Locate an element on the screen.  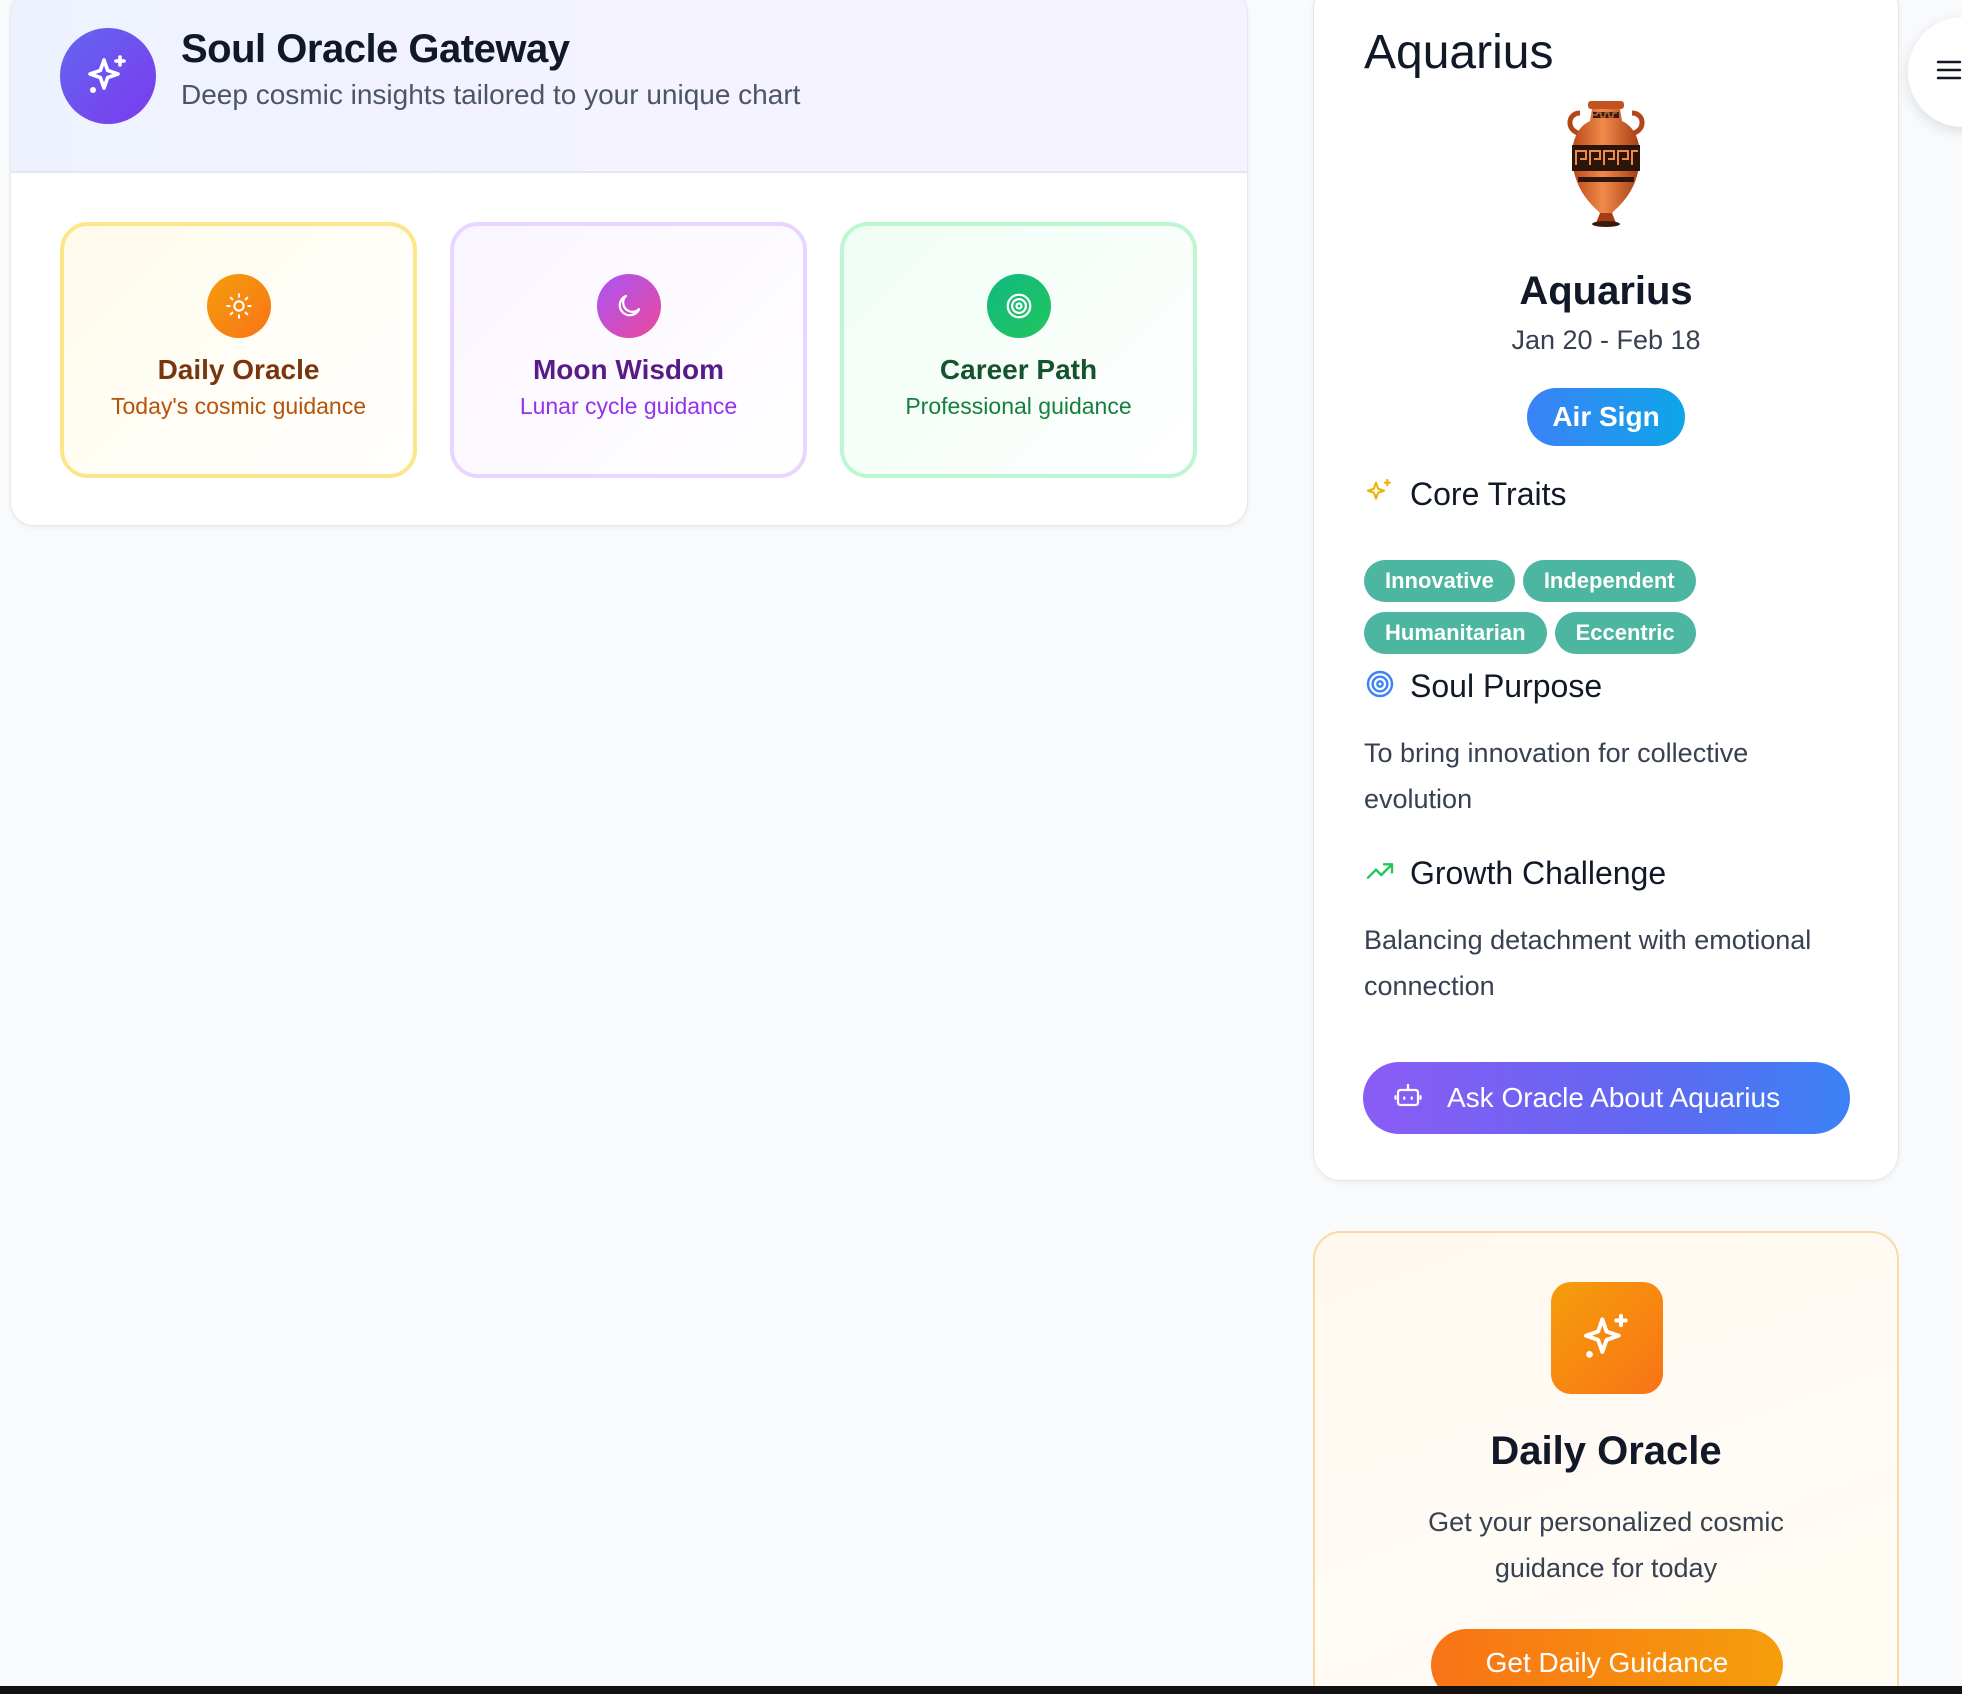
core-traits-label: Core Traits is located at coordinates (1488, 494).